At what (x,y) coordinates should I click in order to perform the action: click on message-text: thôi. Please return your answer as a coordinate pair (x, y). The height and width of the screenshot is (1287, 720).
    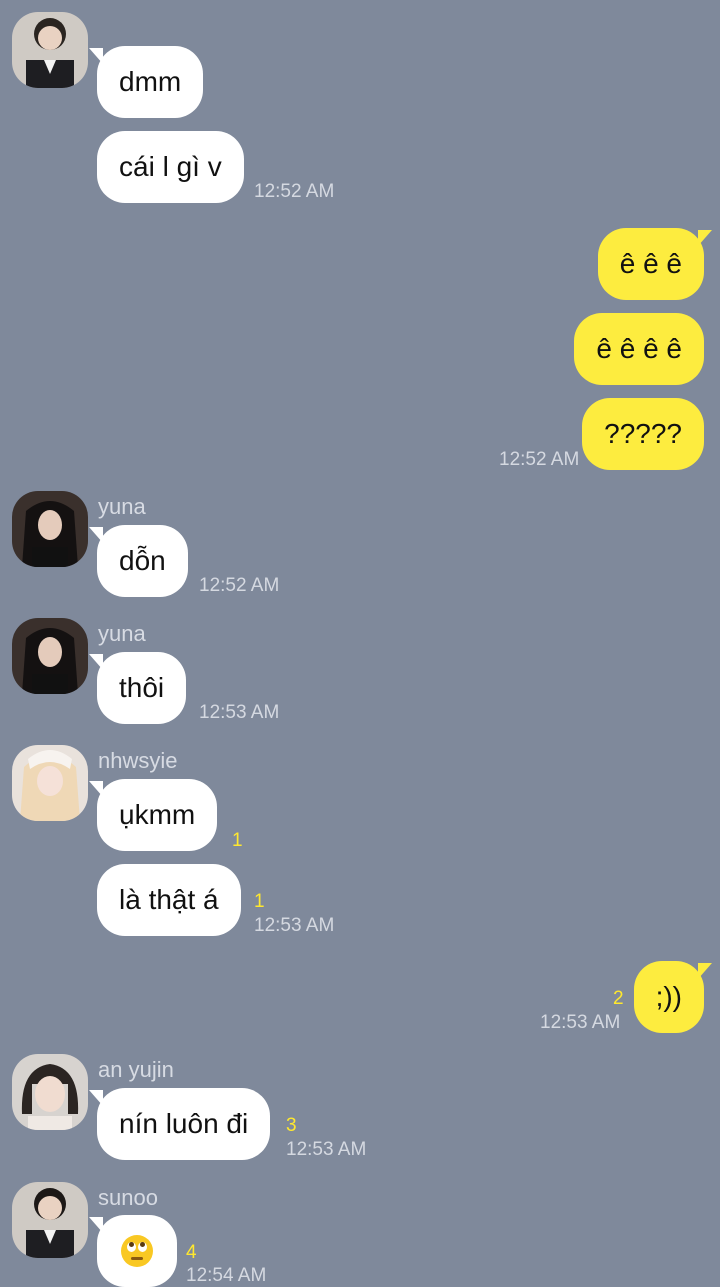
    Looking at the image, I should click on (142, 687).